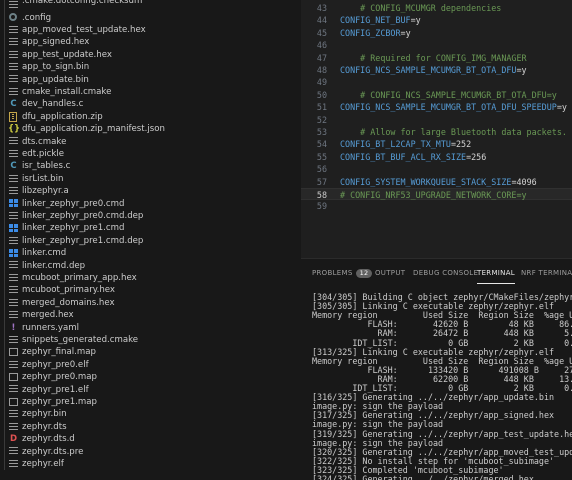 The width and height of the screenshot is (572, 480). What do you see at coordinates (436, 8) in the screenshot?
I see `code-line: 43 # CONFIG_MCUMGR dependencies` at bounding box center [436, 8].